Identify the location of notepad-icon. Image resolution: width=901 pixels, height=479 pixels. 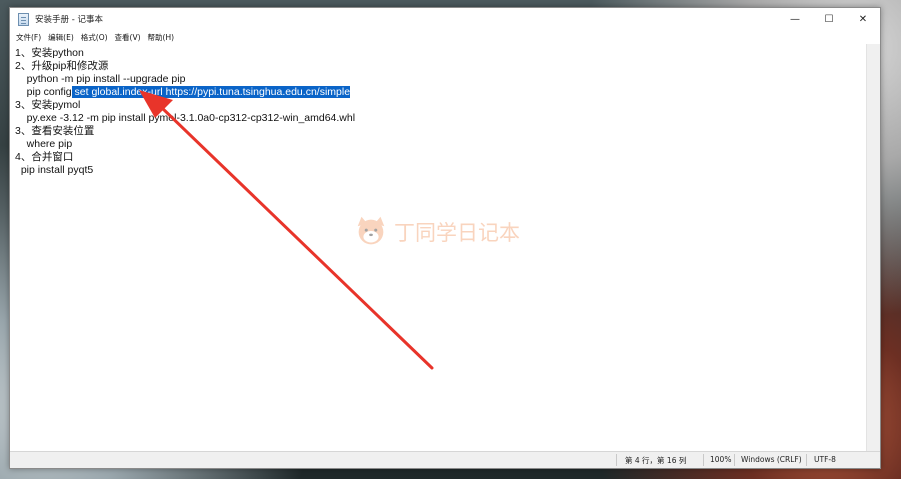
(23, 19).